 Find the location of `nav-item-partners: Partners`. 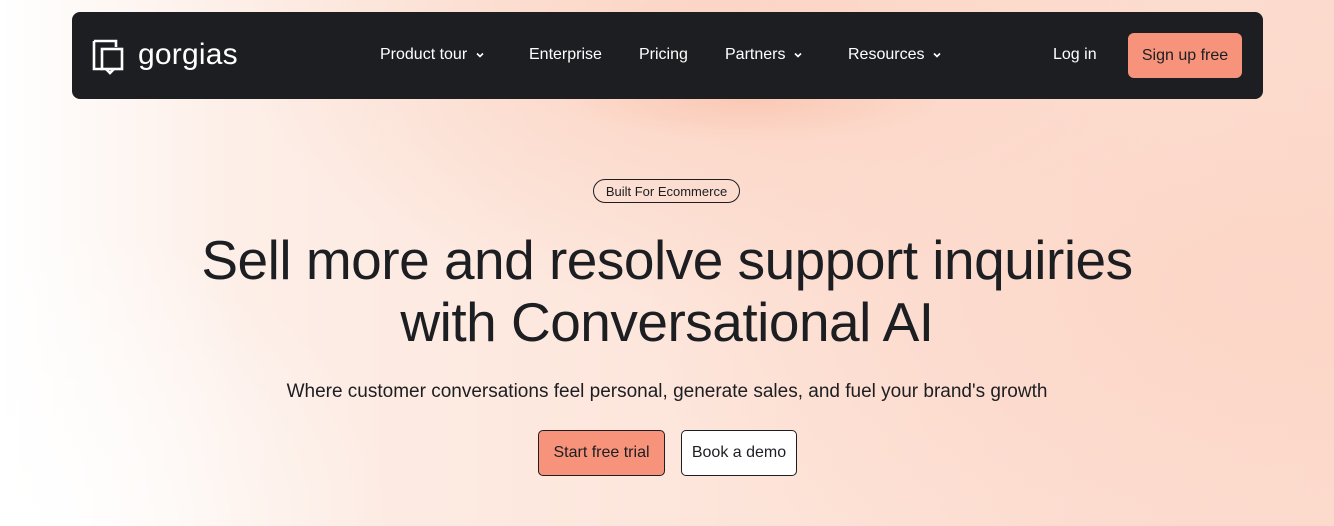

nav-item-partners: Partners is located at coordinates (764, 55).